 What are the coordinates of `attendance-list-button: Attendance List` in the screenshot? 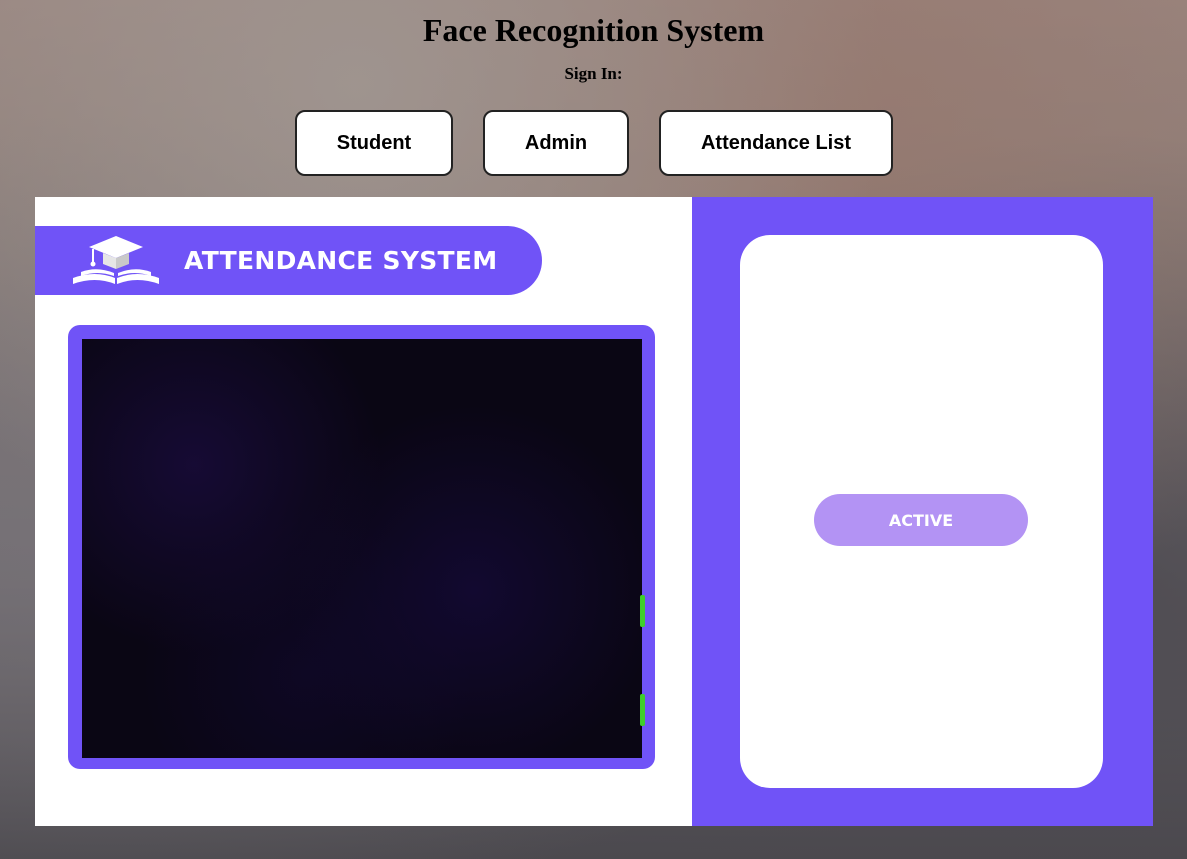 It's located at (776, 143).